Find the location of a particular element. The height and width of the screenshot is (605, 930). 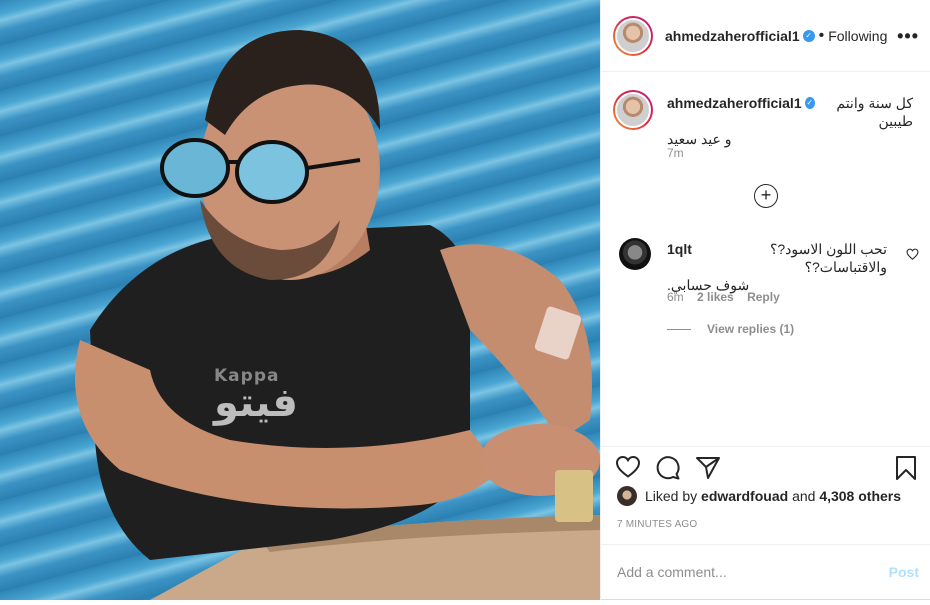

liker-avatar is located at coordinates (627, 496).